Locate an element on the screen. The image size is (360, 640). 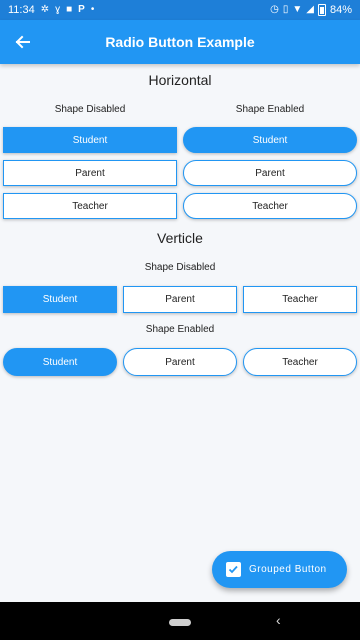
status-time: 11:34 is located at coordinates (21, 10).